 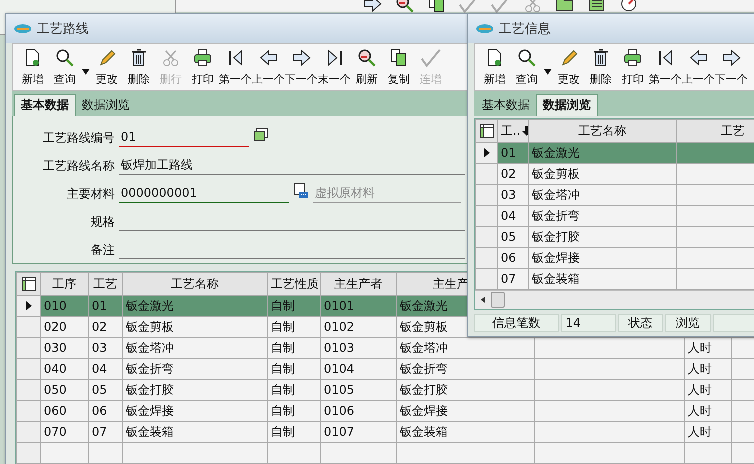 What do you see at coordinates (641, 323) in the screenshot?
I see `status-cell: 状态` at bounding box center [641, 323].